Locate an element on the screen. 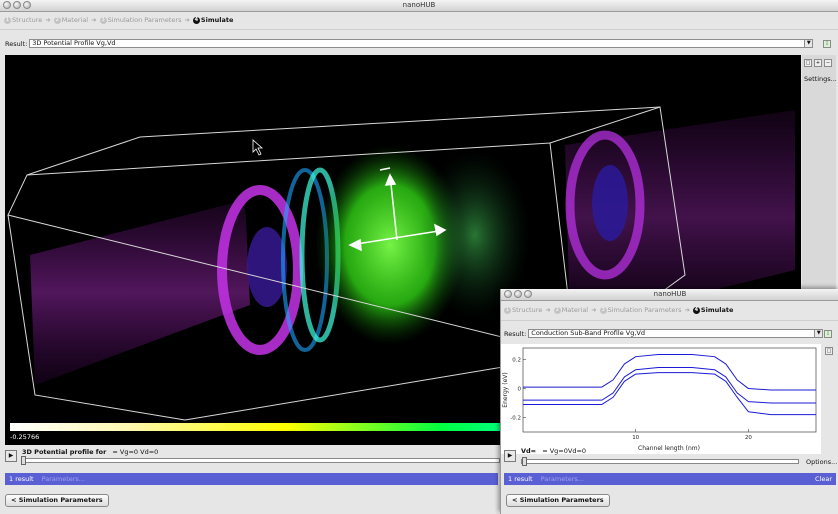  popup-simulation-parameters-button: < Simulation Parameters is located at coordinates (558, 500).